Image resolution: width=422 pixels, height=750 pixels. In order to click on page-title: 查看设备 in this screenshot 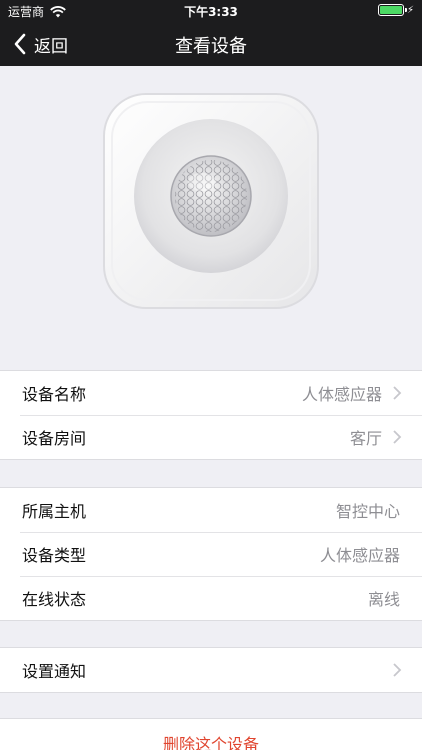, I will do `click(211, 46)`.